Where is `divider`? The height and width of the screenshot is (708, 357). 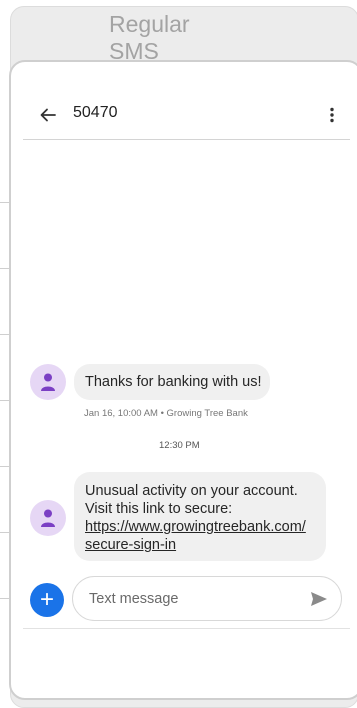 divider is located at coordinates (186, 628).